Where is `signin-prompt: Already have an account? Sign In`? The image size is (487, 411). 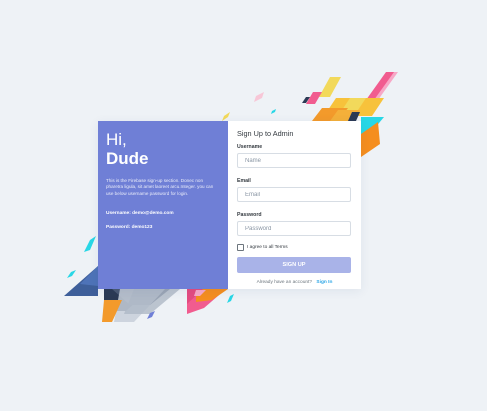
signin-prompt: Already have an account? Sign In is located at coordinates (294, 282).